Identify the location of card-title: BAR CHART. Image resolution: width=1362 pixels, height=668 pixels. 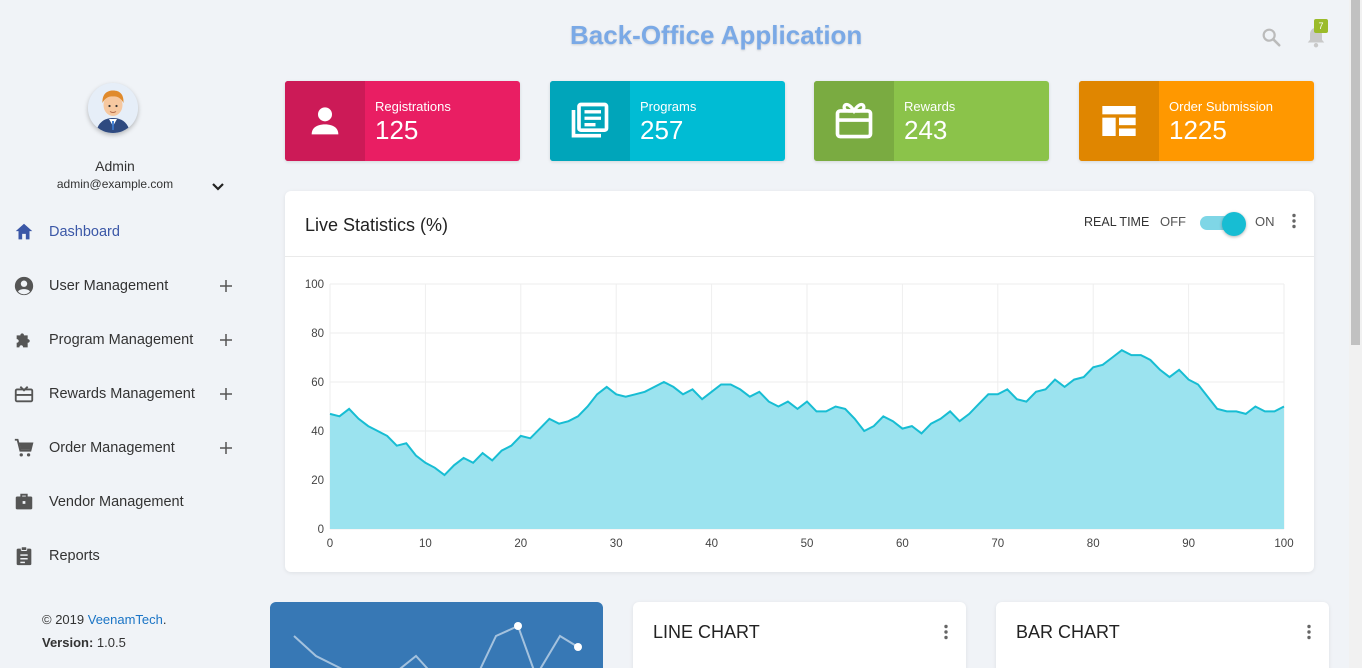
(1068, 632).